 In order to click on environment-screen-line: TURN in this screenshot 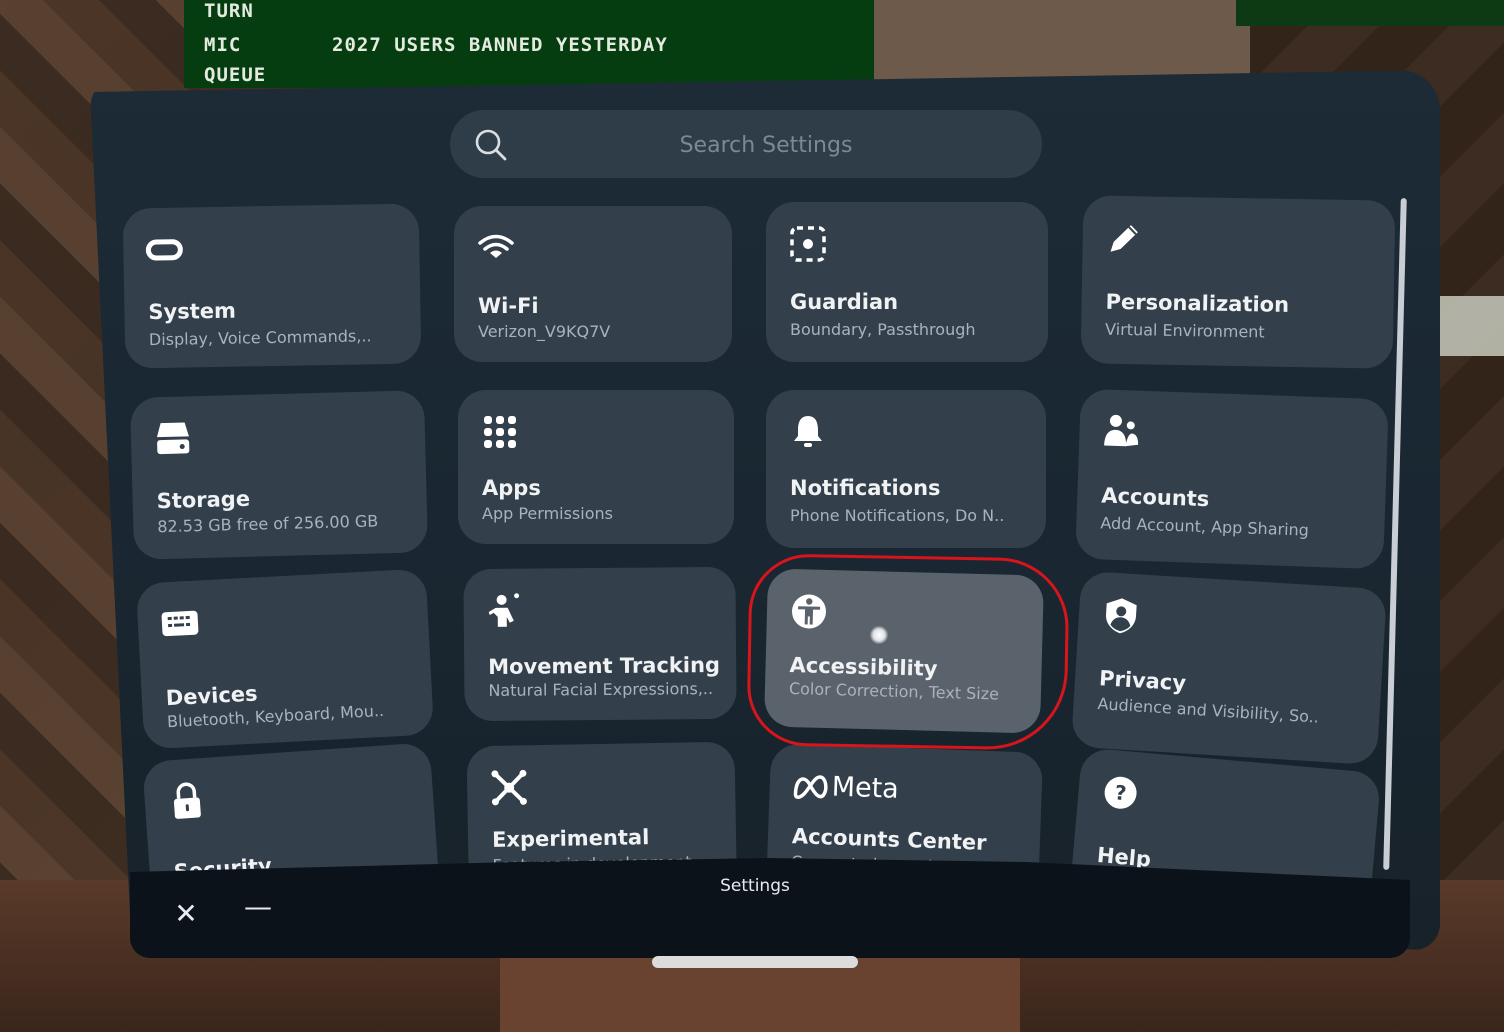, I will do `click(229, 11)`.